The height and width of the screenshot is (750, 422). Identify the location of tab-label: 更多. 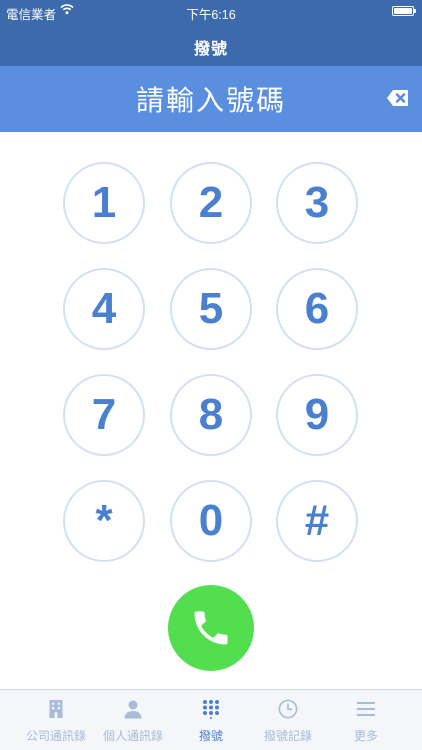
(365, 736).